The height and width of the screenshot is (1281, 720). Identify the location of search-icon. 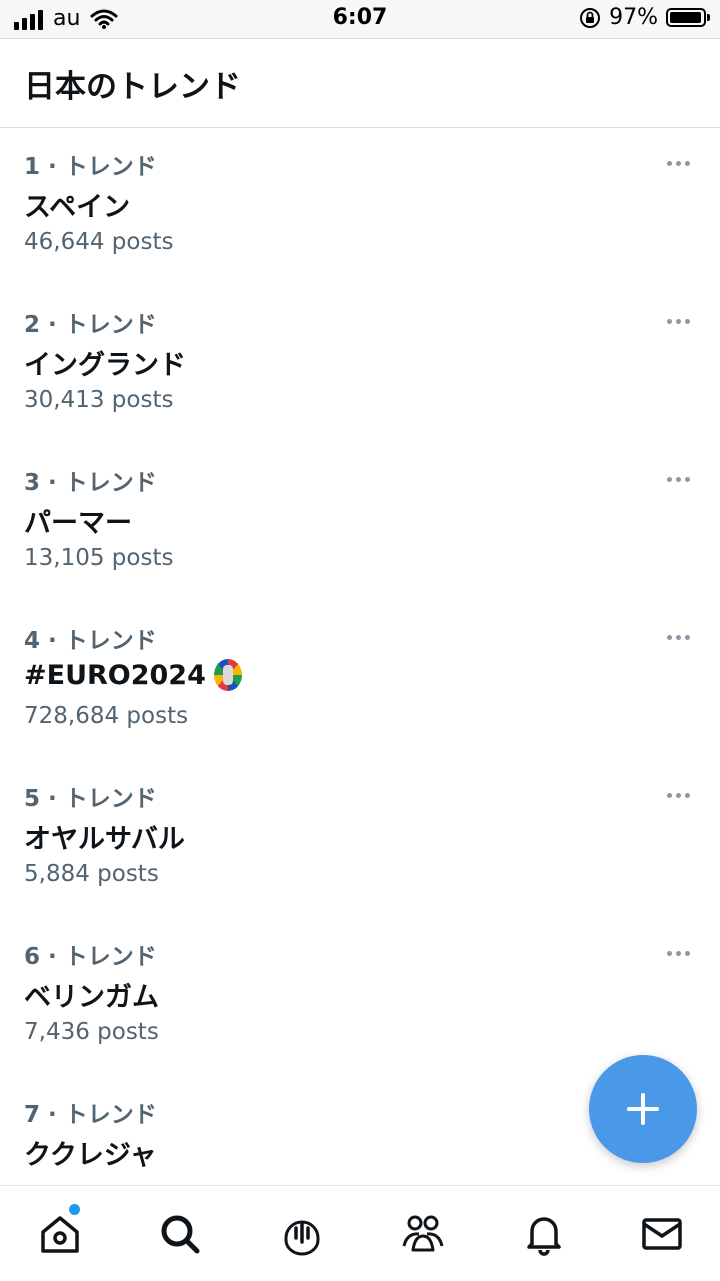
(180, 1234).